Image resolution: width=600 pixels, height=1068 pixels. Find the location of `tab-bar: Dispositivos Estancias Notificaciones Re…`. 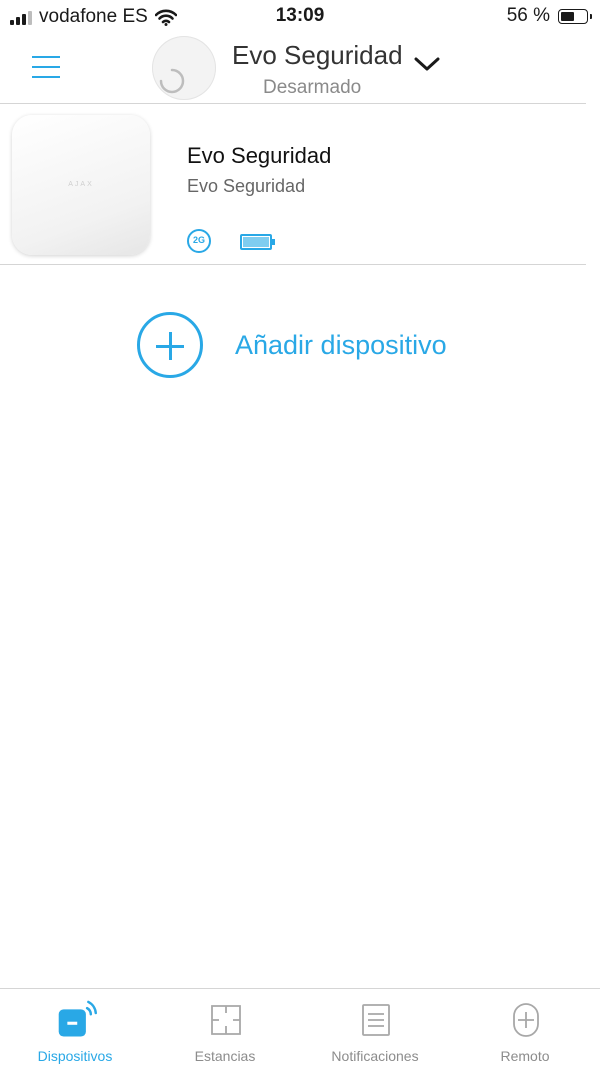

tab-bar: Dispositivos Estancias Notificaciones Re… is located at coordinates (300, 1028).